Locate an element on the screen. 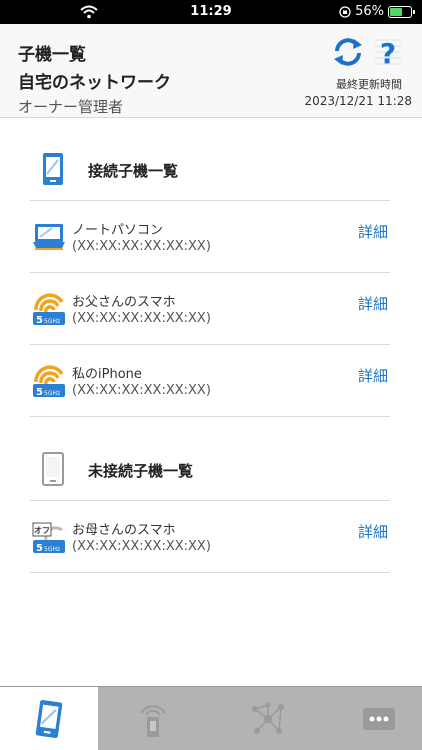  router-icon is located at coordinates (153, 721).